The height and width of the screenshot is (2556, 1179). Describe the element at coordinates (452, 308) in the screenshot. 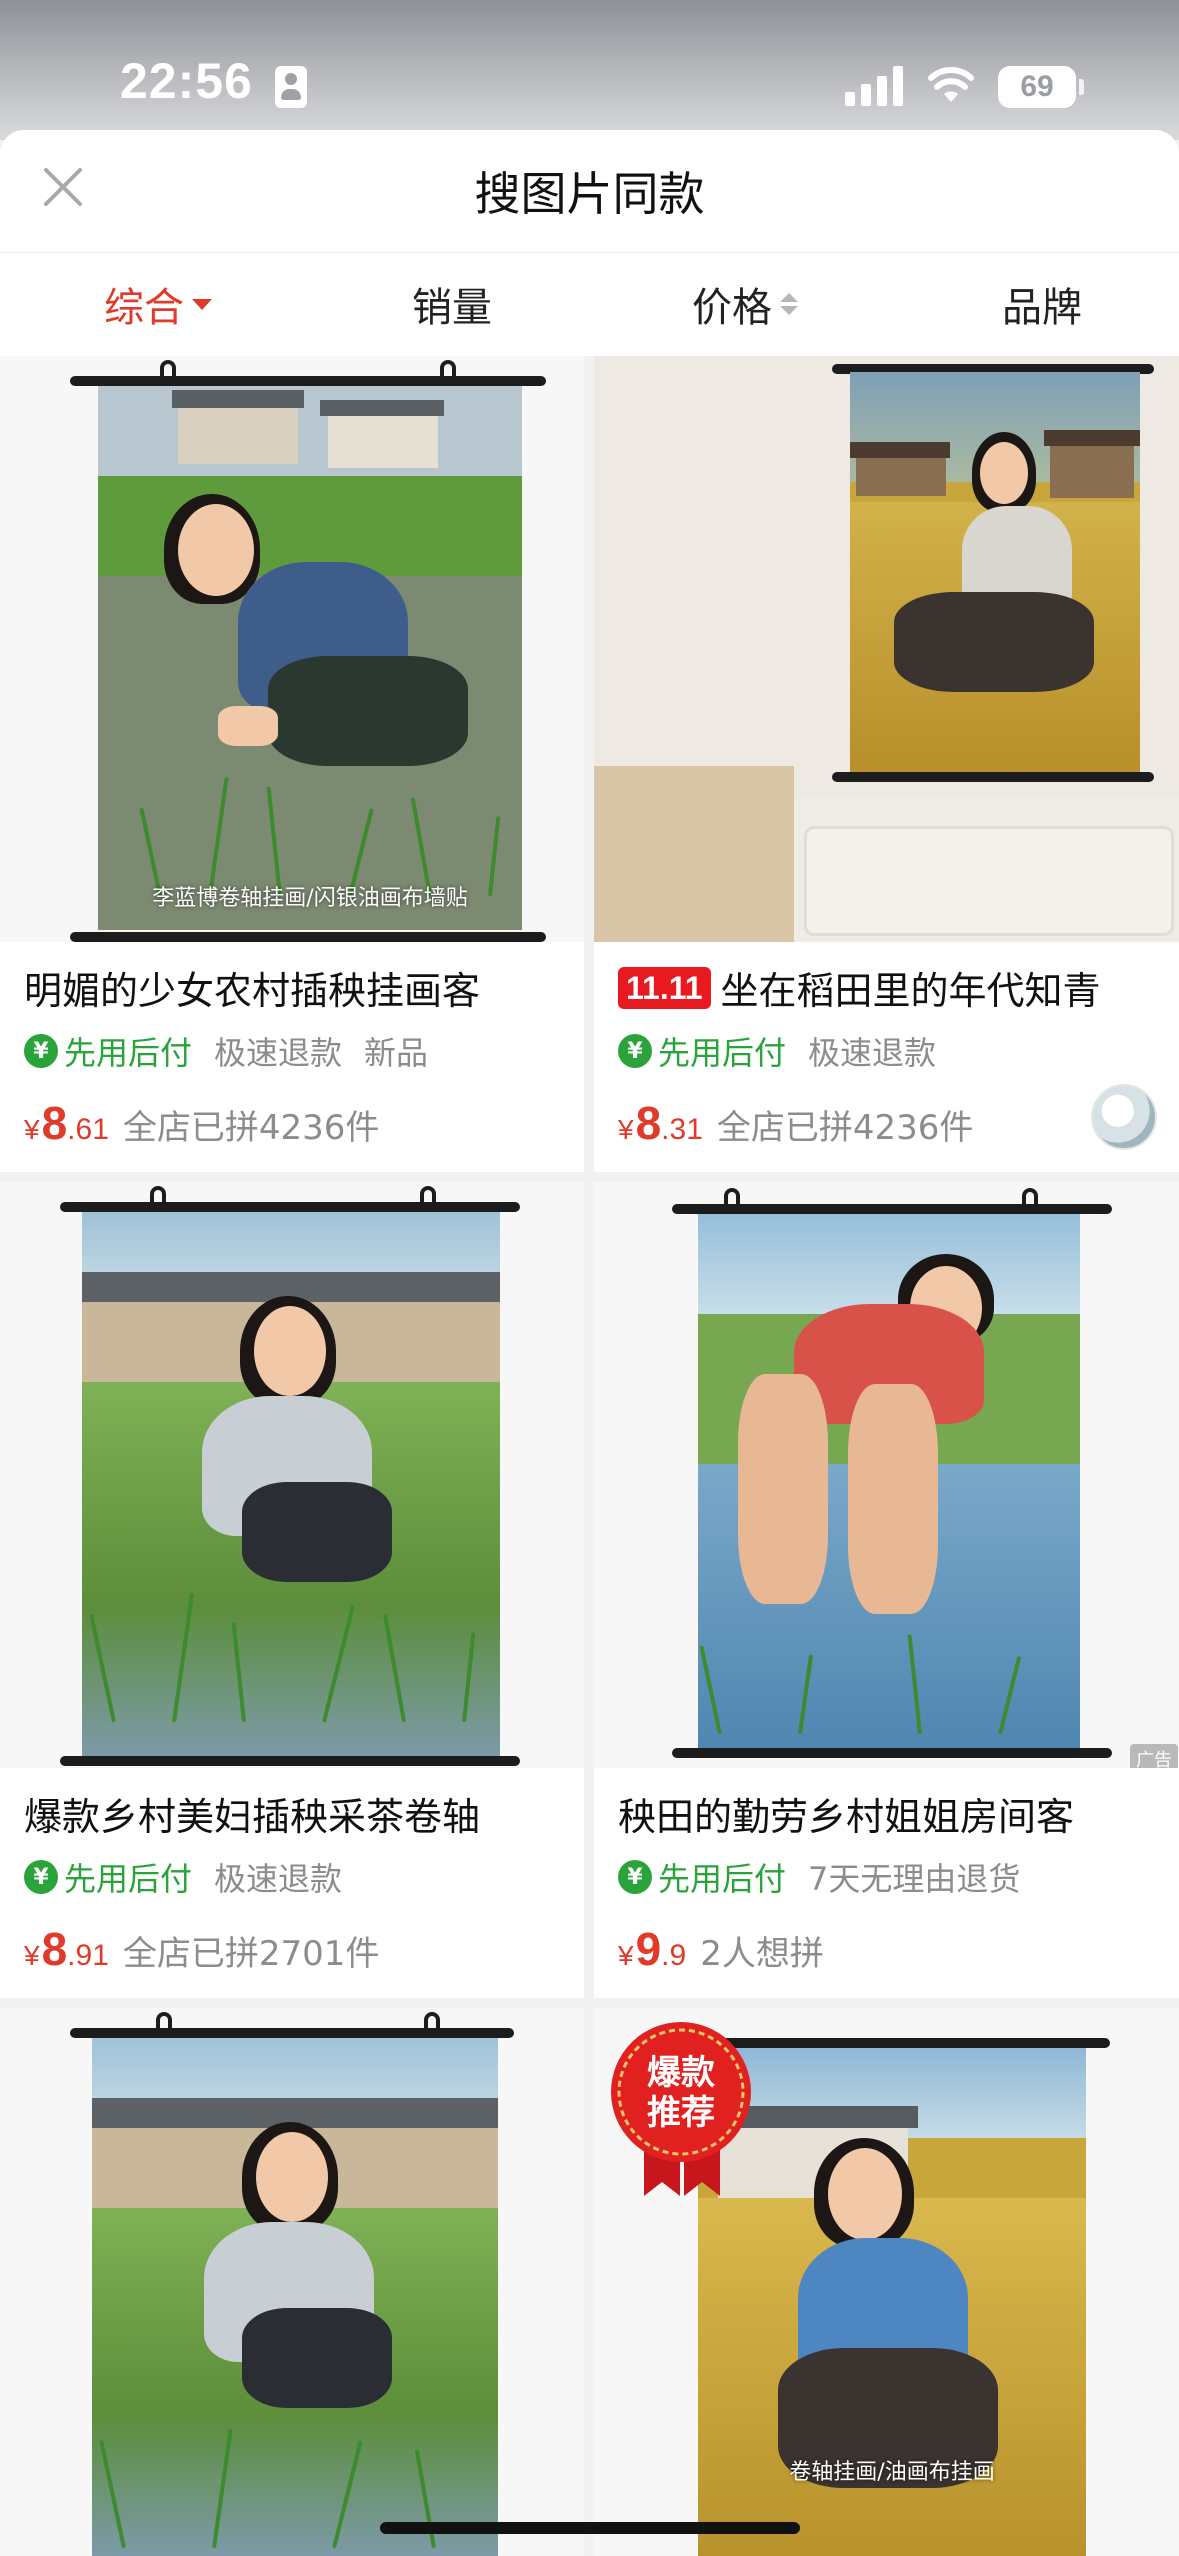

I see `tab-label: 销量` at that location.